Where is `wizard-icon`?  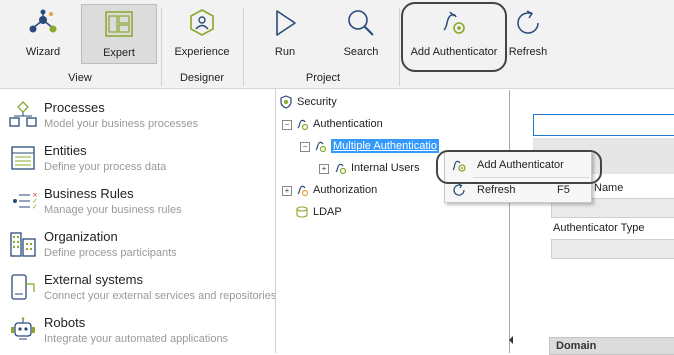 wizard-icon is located at coordinates (43, 21).